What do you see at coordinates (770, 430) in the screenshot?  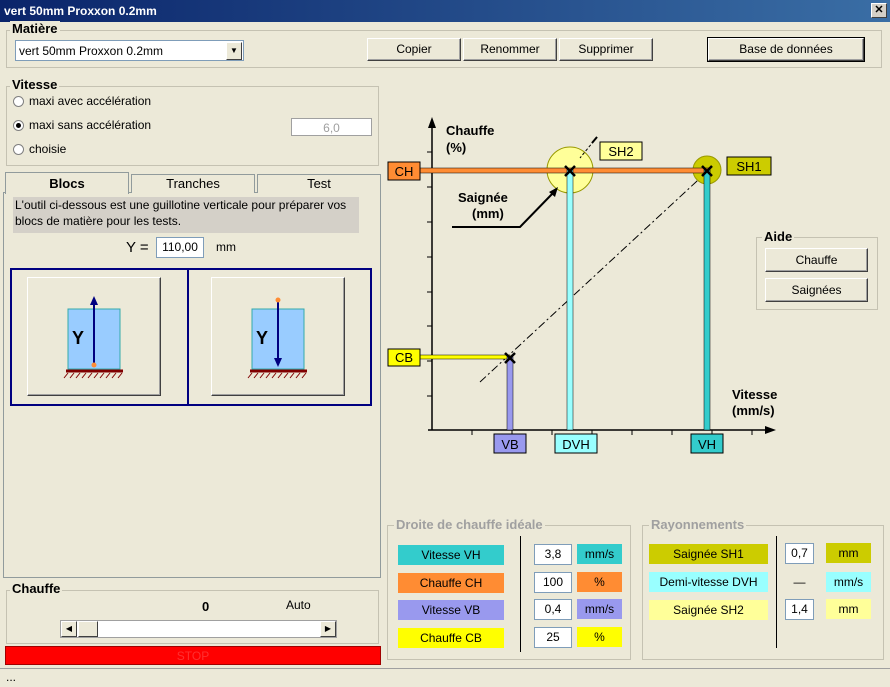 I see `x-axis-arrow` at bounding box center [770, 430].